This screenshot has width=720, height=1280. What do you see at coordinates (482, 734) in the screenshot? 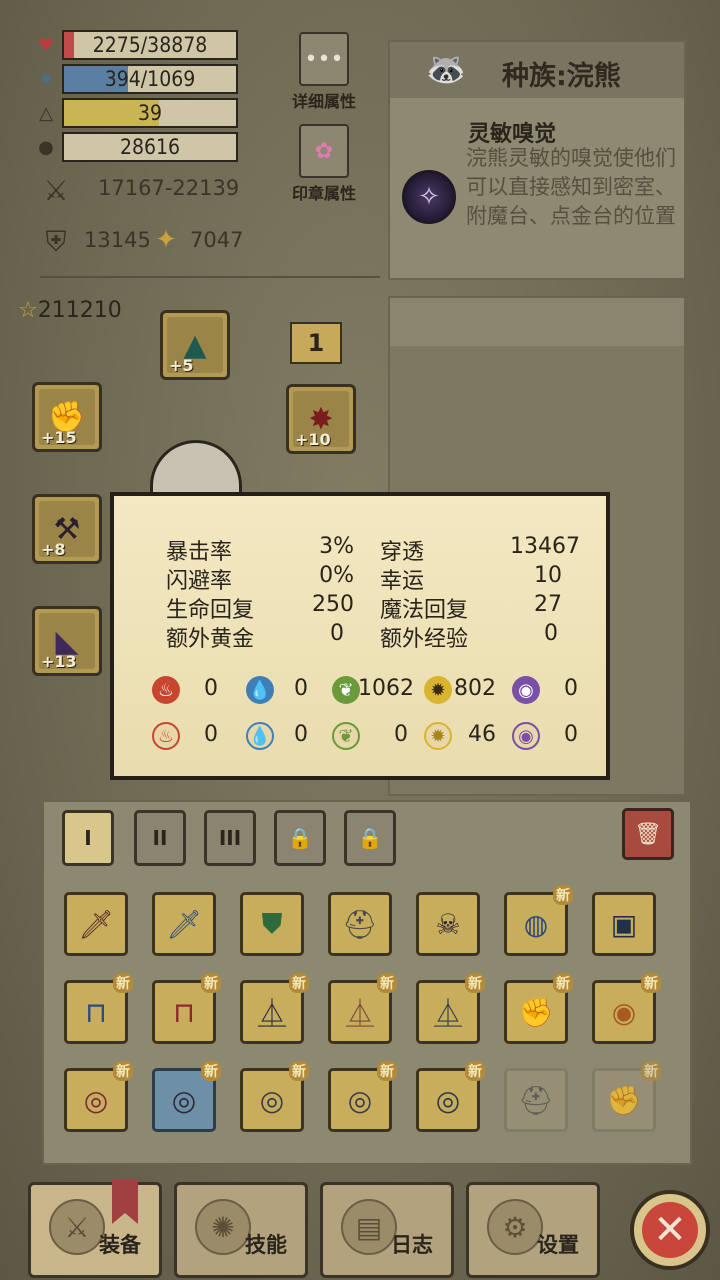
I see `lightning-resist-value: 46` at bounding box center [482, 734].